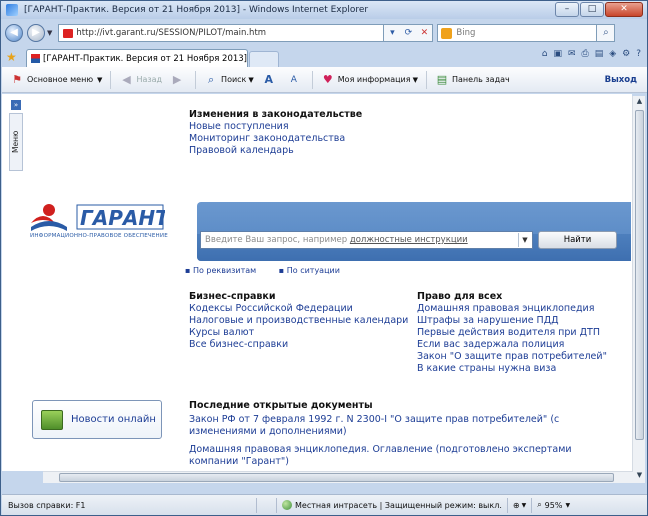  I want to click on taskbar-button: ▤ Панель задач, so click(472, 80).